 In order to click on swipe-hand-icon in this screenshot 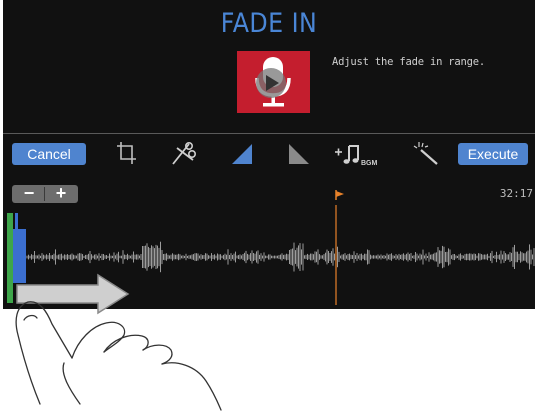, I will do `click(118, 356)`.